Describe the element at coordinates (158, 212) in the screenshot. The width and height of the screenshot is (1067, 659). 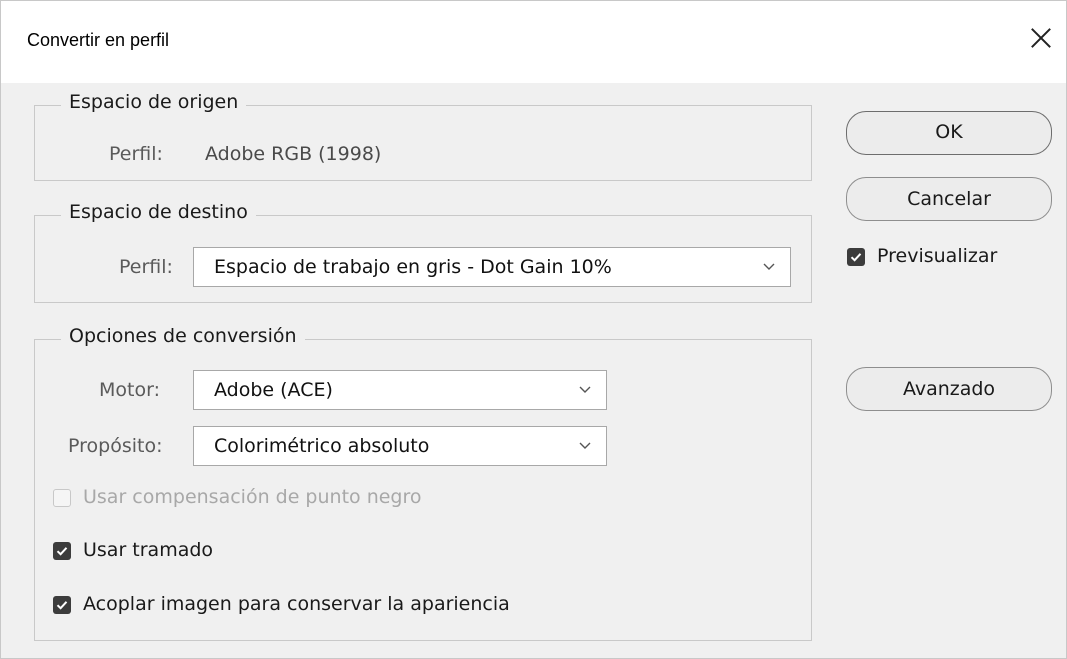
I see `dest-space-legend: Espacio de destino` at that location.